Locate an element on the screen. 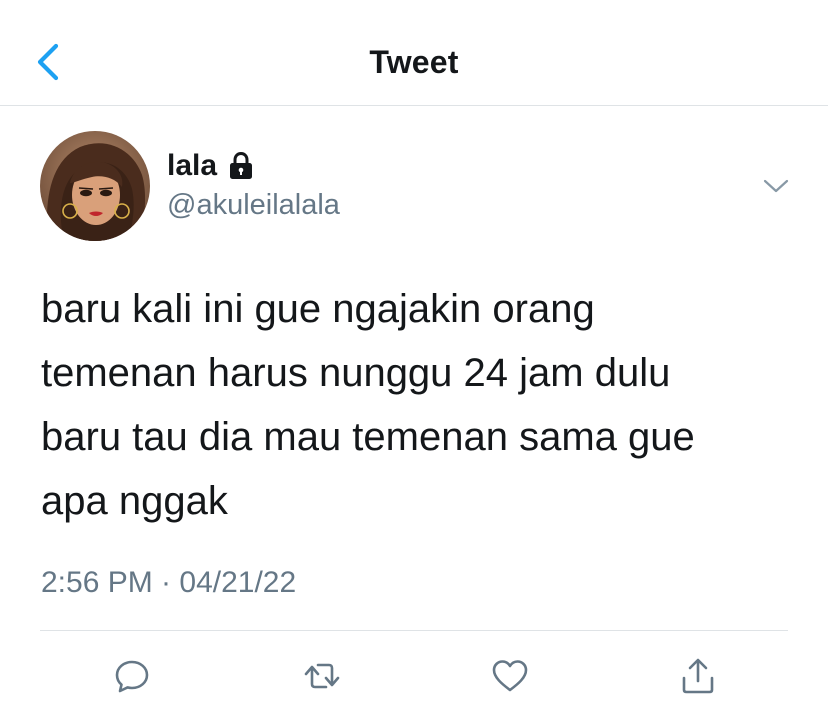  reply-icon is located at coordinates (132, 676).